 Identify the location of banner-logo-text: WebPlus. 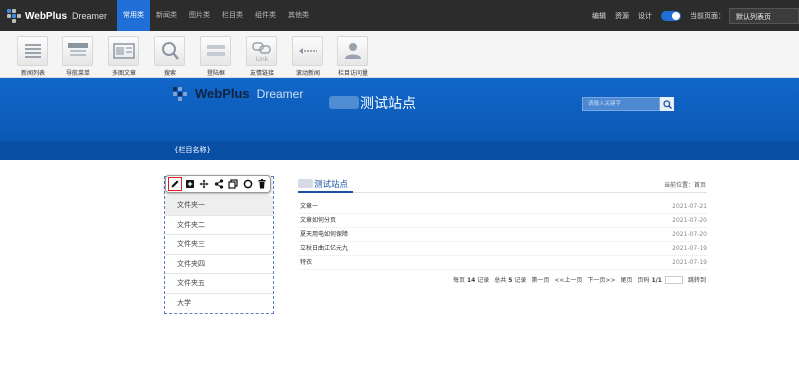
(222, 93).